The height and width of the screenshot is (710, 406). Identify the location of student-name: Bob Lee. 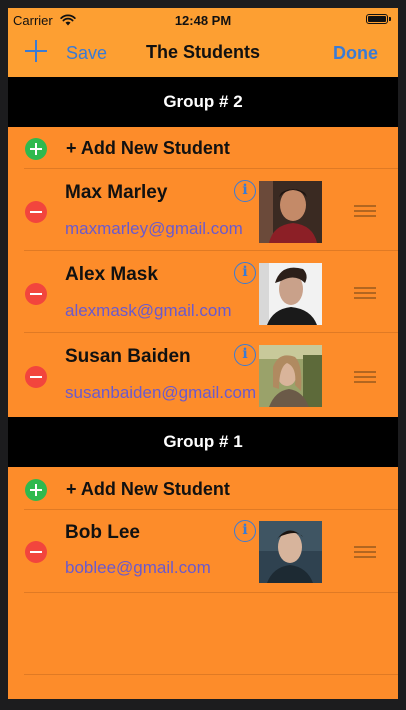
(102, 532).